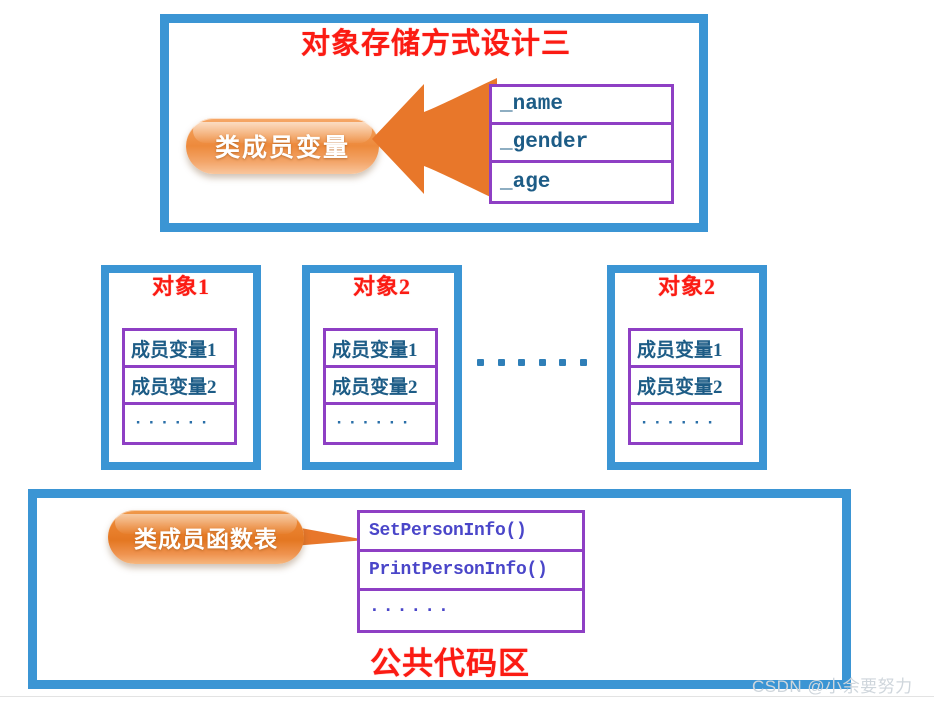 The height and width of the screenshot is (703, 934). I want to click on left-arrow-icon, so click(434, 139).